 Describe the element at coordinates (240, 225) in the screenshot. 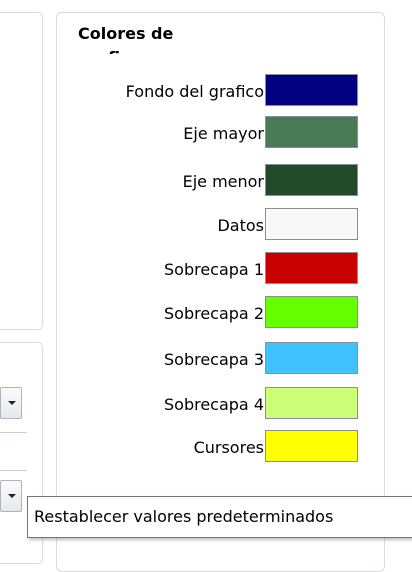

I see `color-label-data: Datos` at that location.